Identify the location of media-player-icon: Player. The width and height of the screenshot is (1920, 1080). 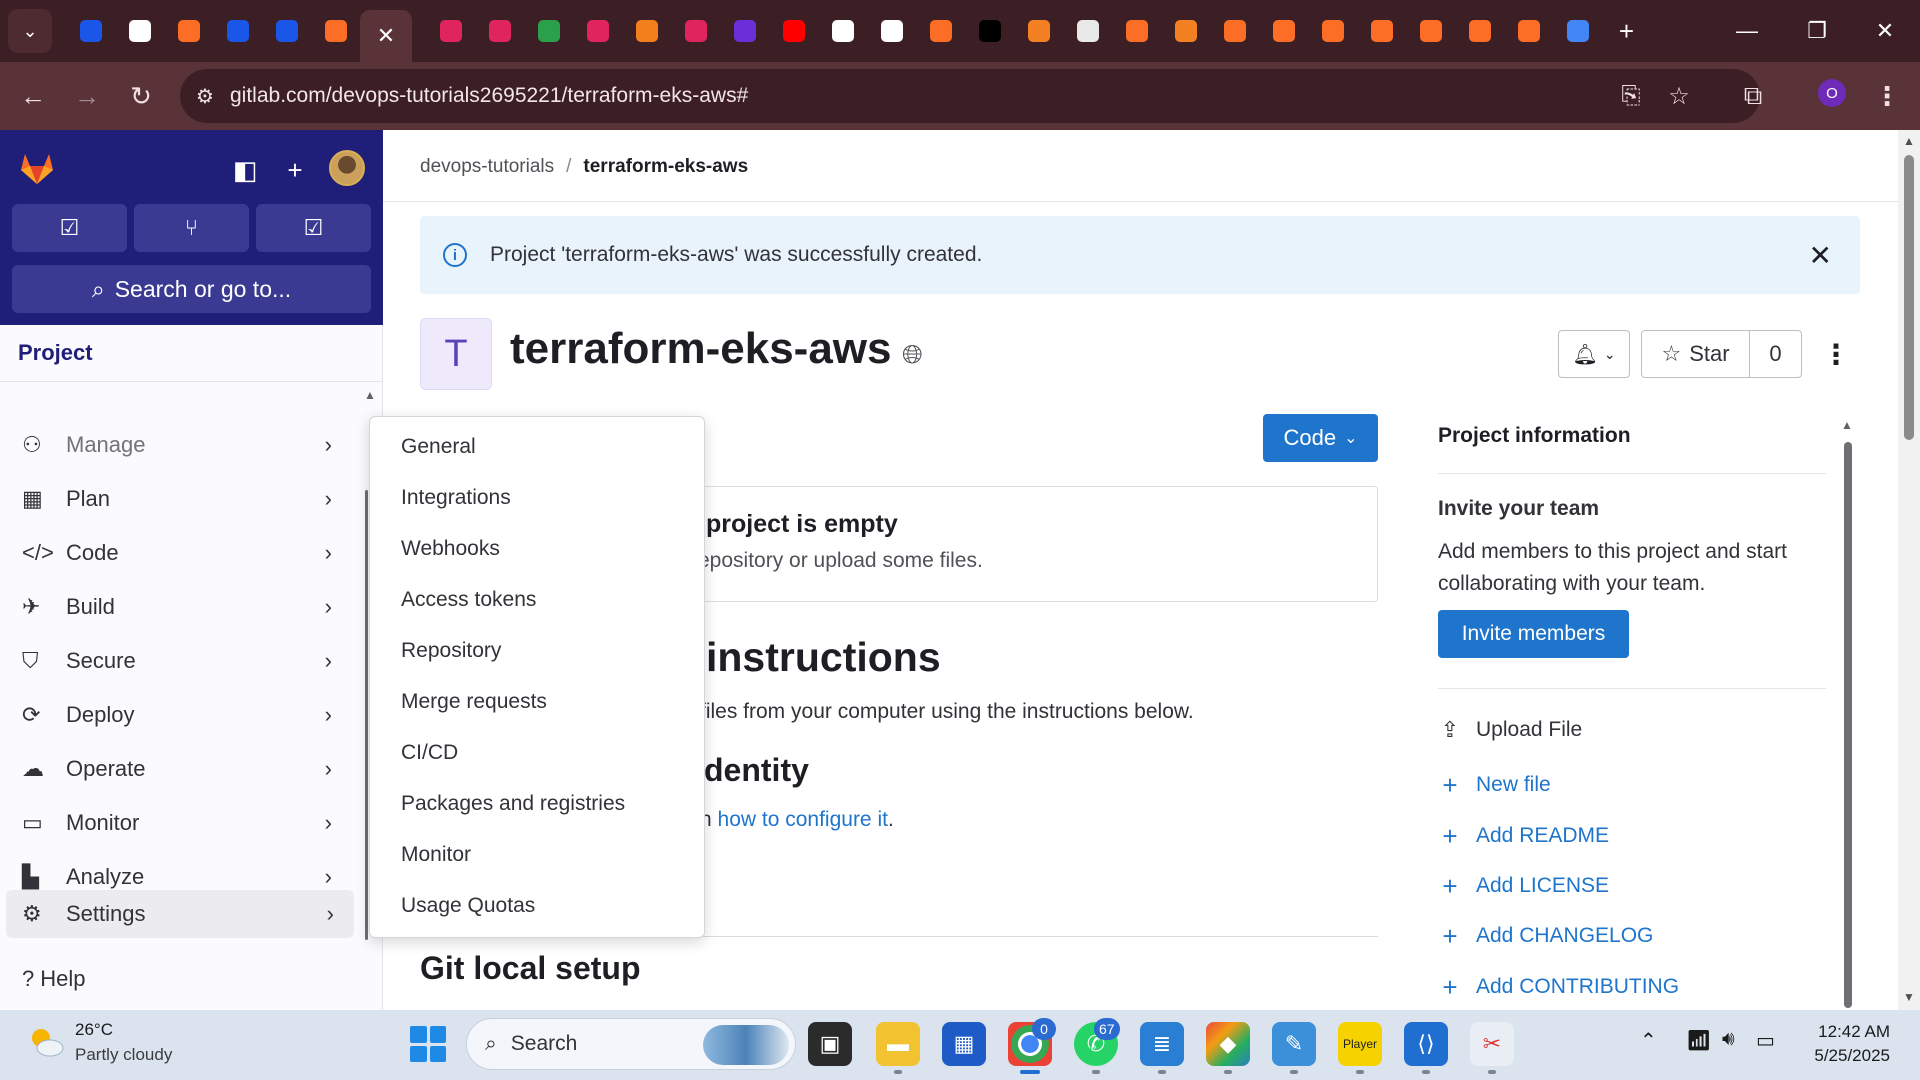
(1360, 1044).